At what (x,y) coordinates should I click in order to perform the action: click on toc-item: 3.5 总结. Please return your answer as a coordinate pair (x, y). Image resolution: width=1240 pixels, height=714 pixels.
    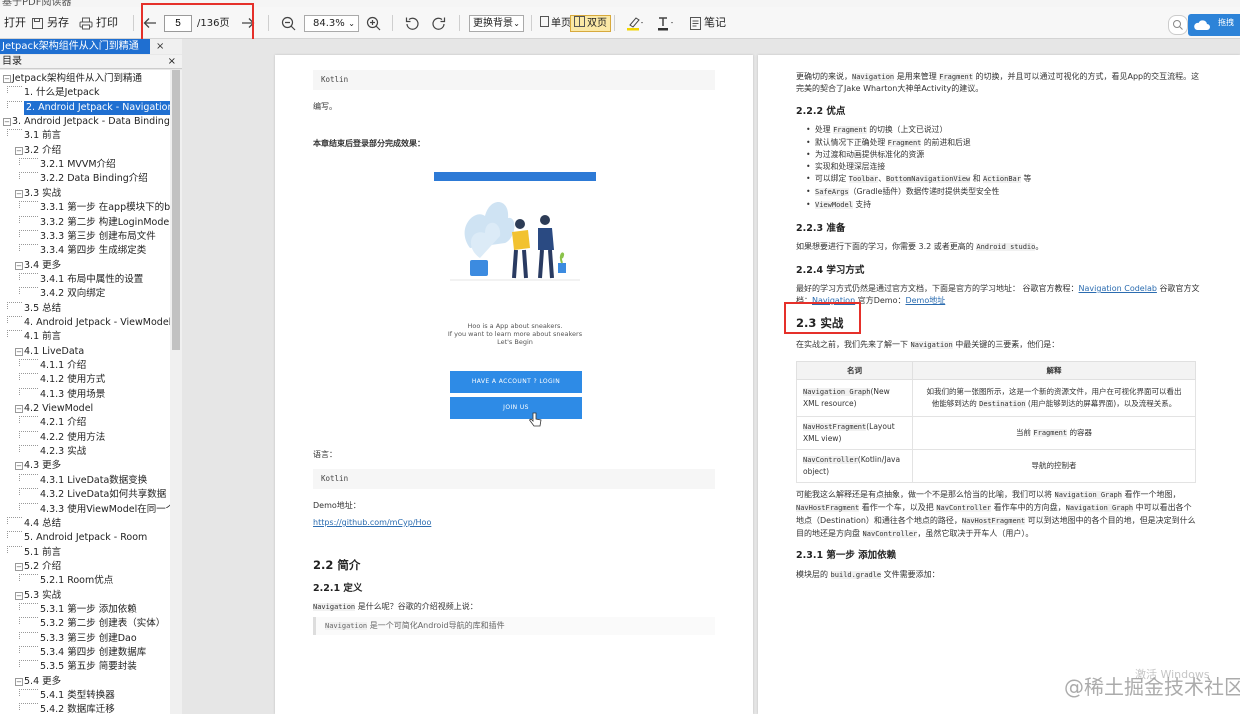
    Looking at the image, I should click on (42, 309).